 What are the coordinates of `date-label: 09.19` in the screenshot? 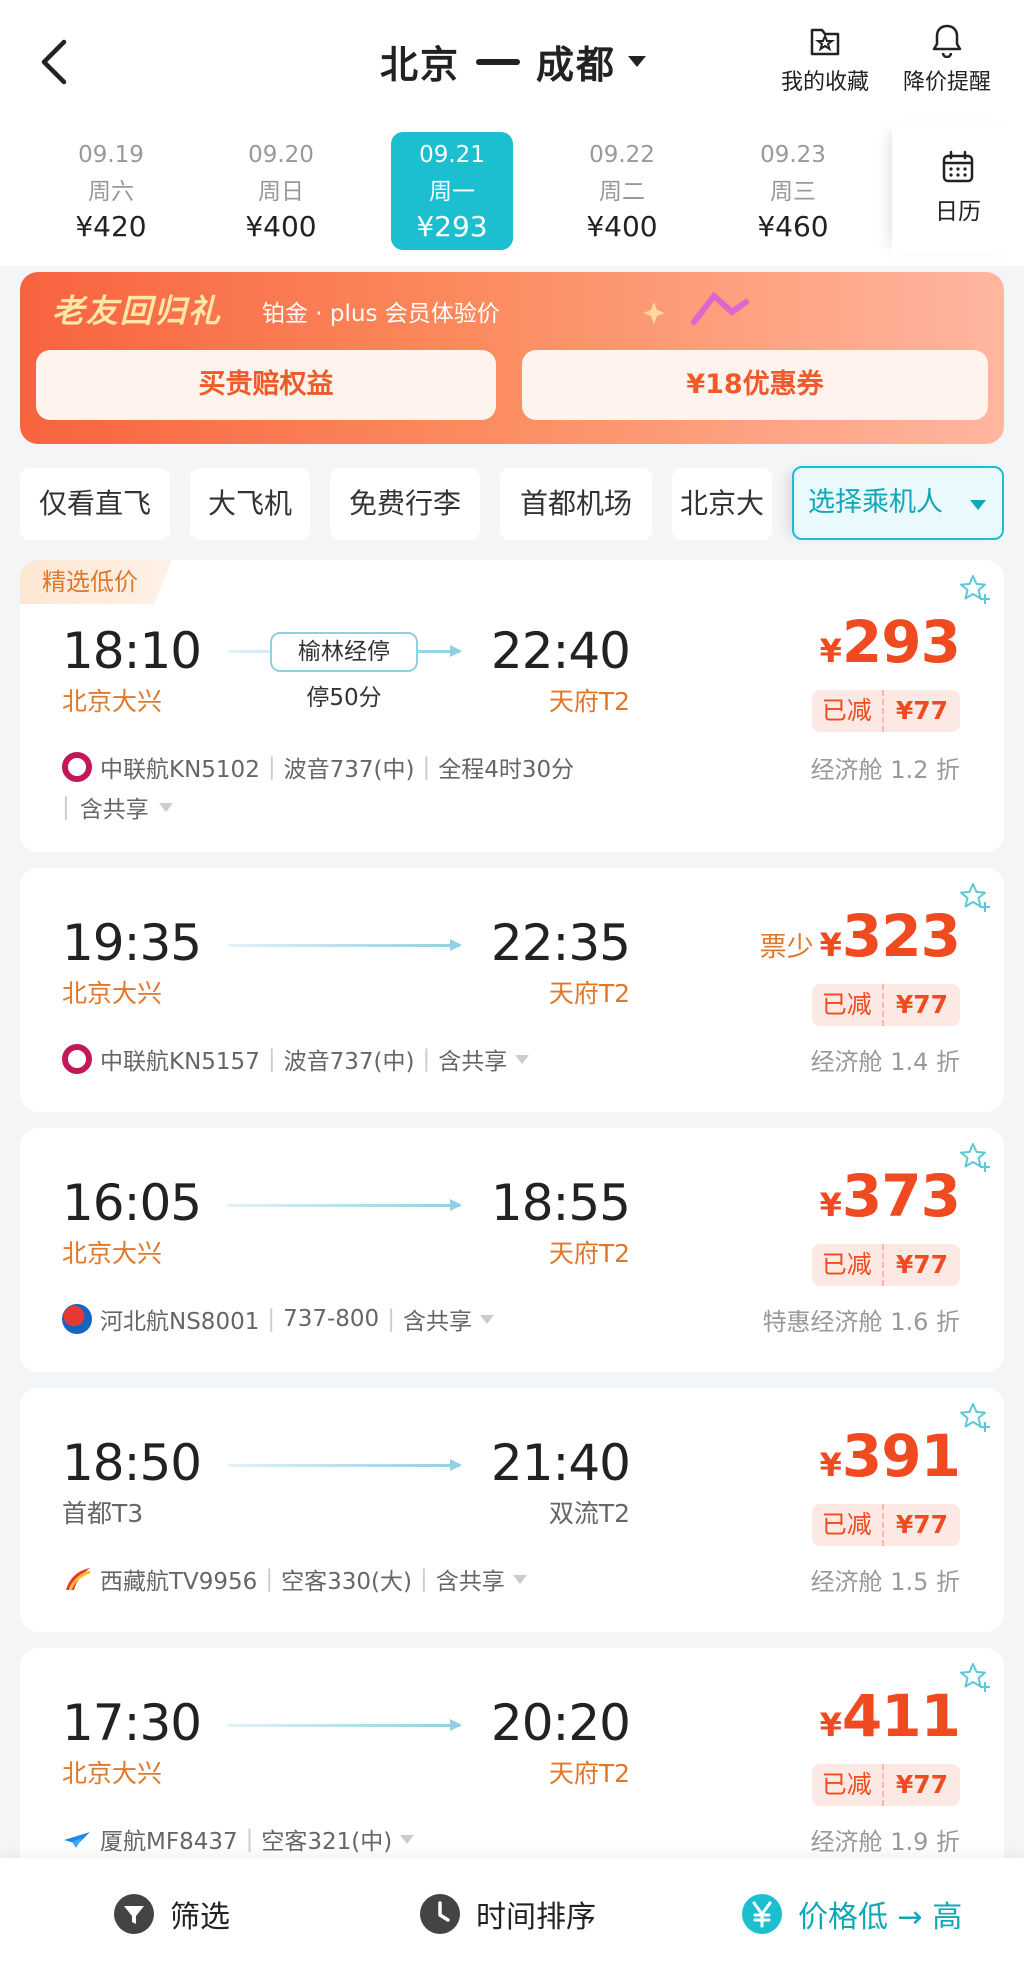 It's located at (111, 155).